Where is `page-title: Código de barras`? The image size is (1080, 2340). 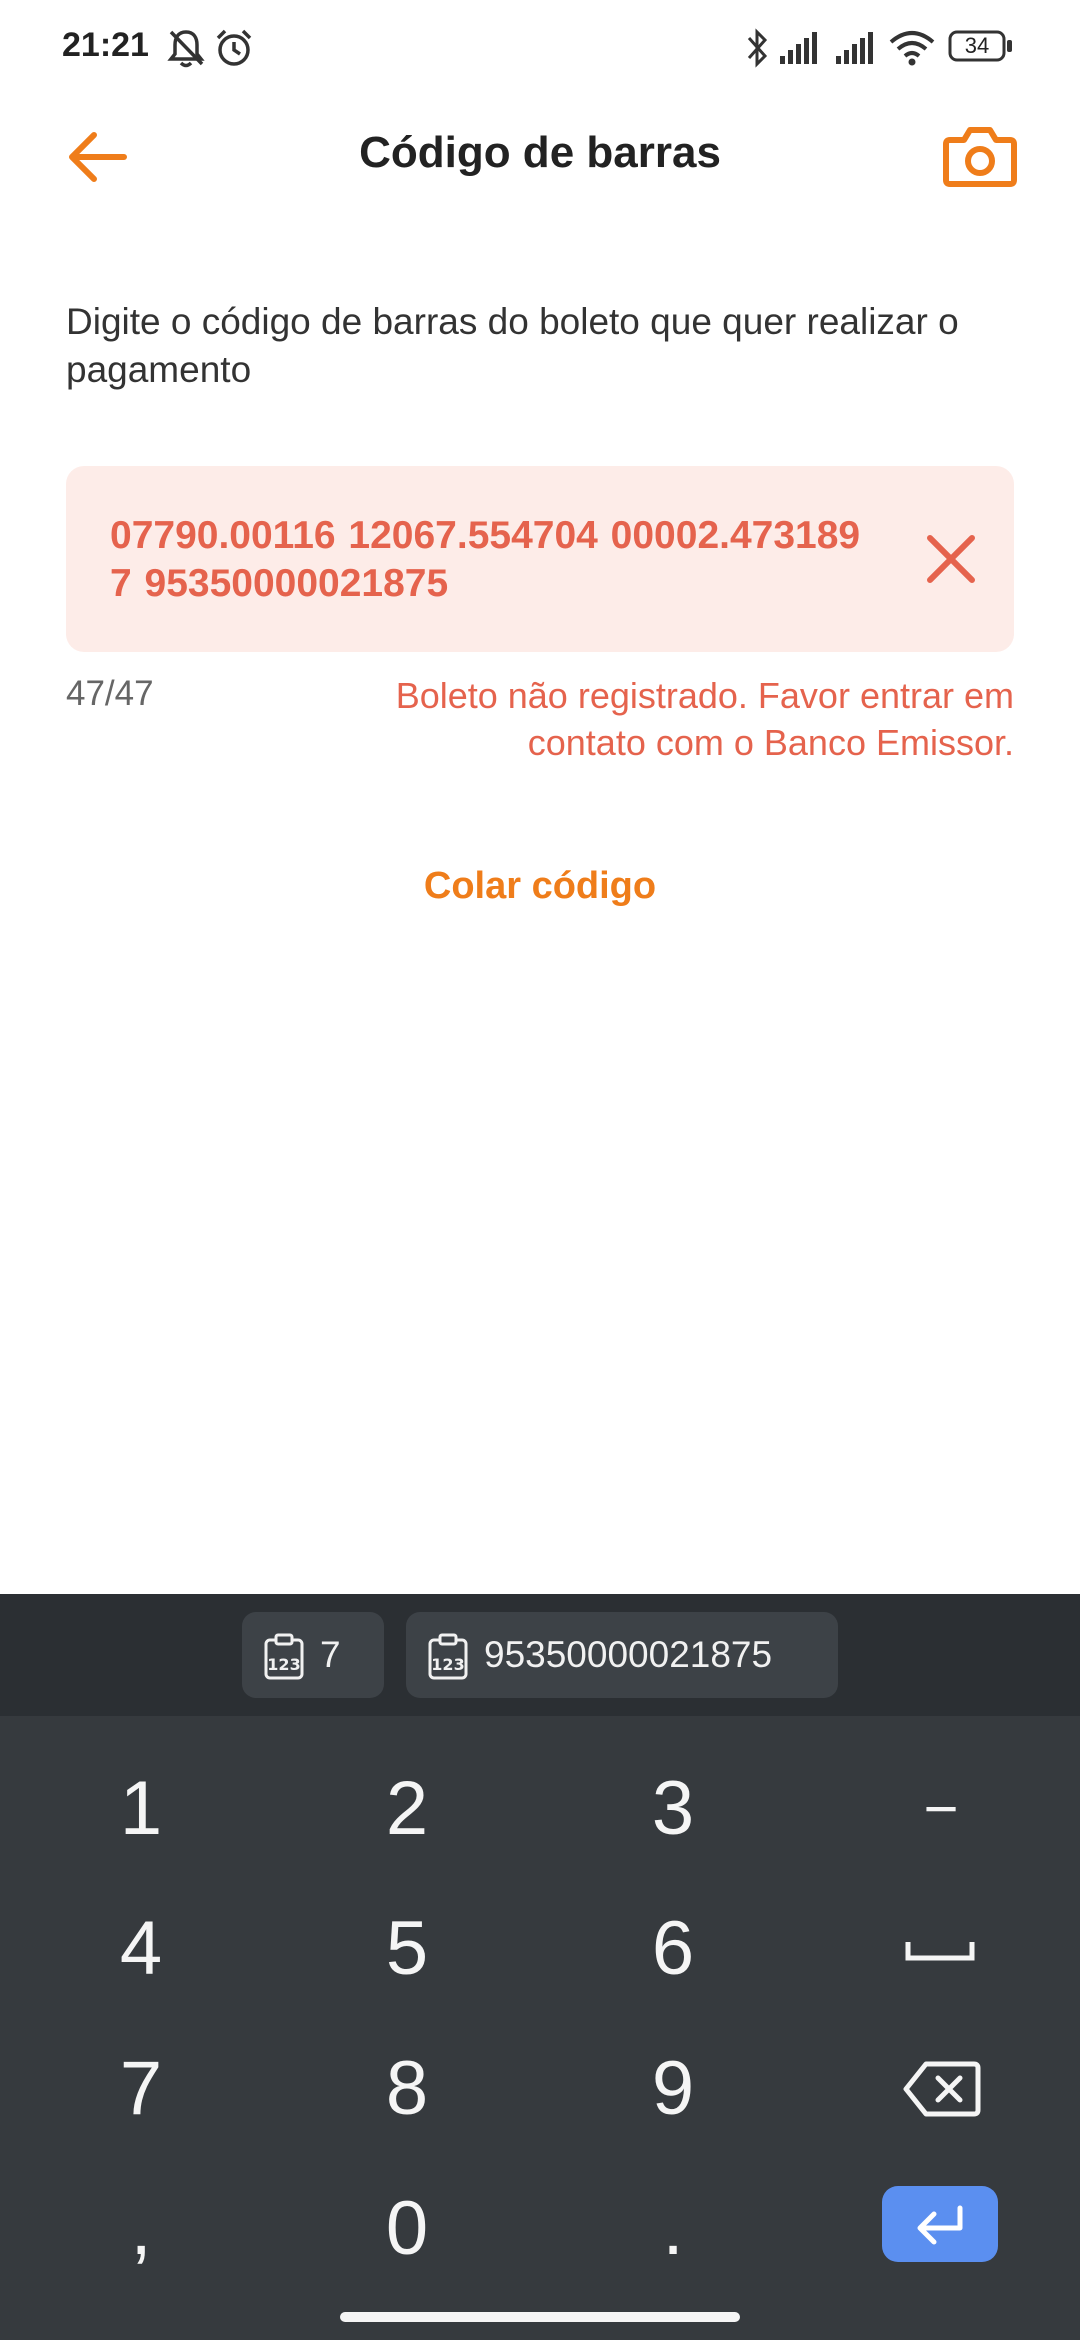 page-title: Código de barras is located at coordinates (540, 152).